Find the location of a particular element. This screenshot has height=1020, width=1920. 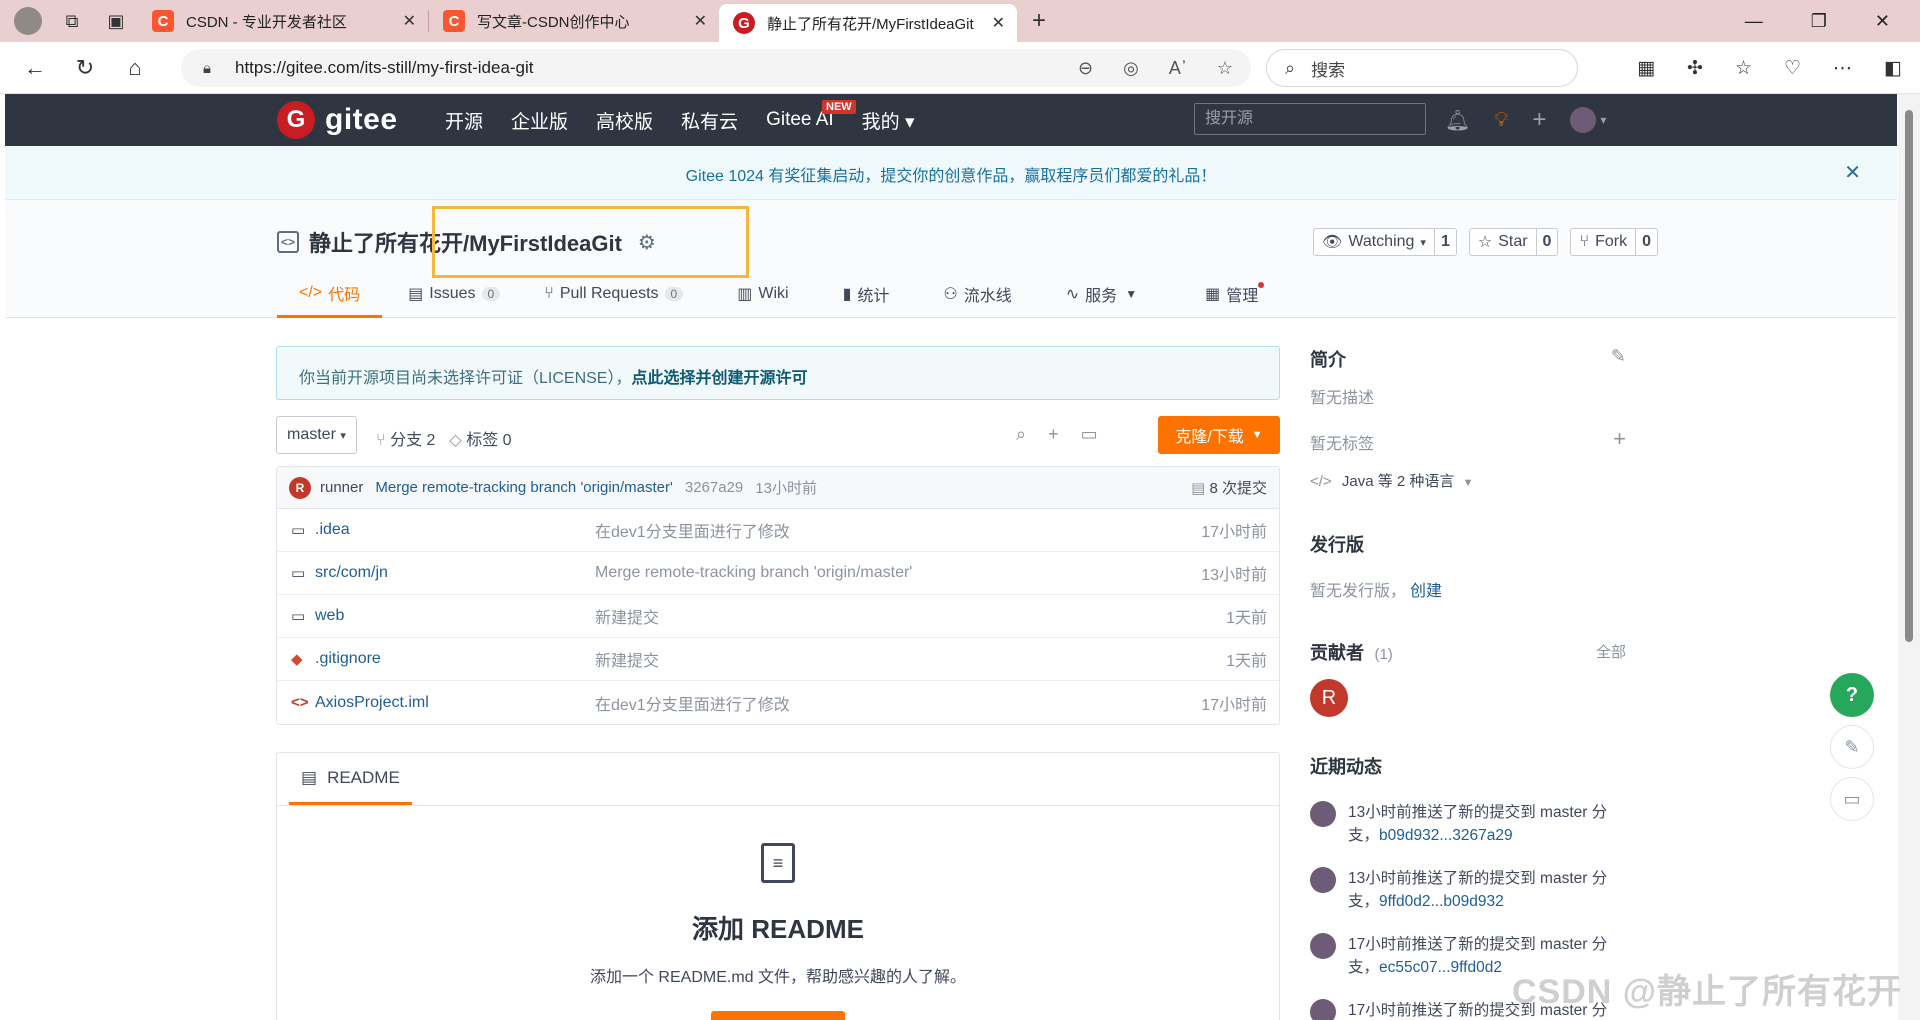

tab-issues: ▤ Issues 0 is located at coordinates (454, 294).